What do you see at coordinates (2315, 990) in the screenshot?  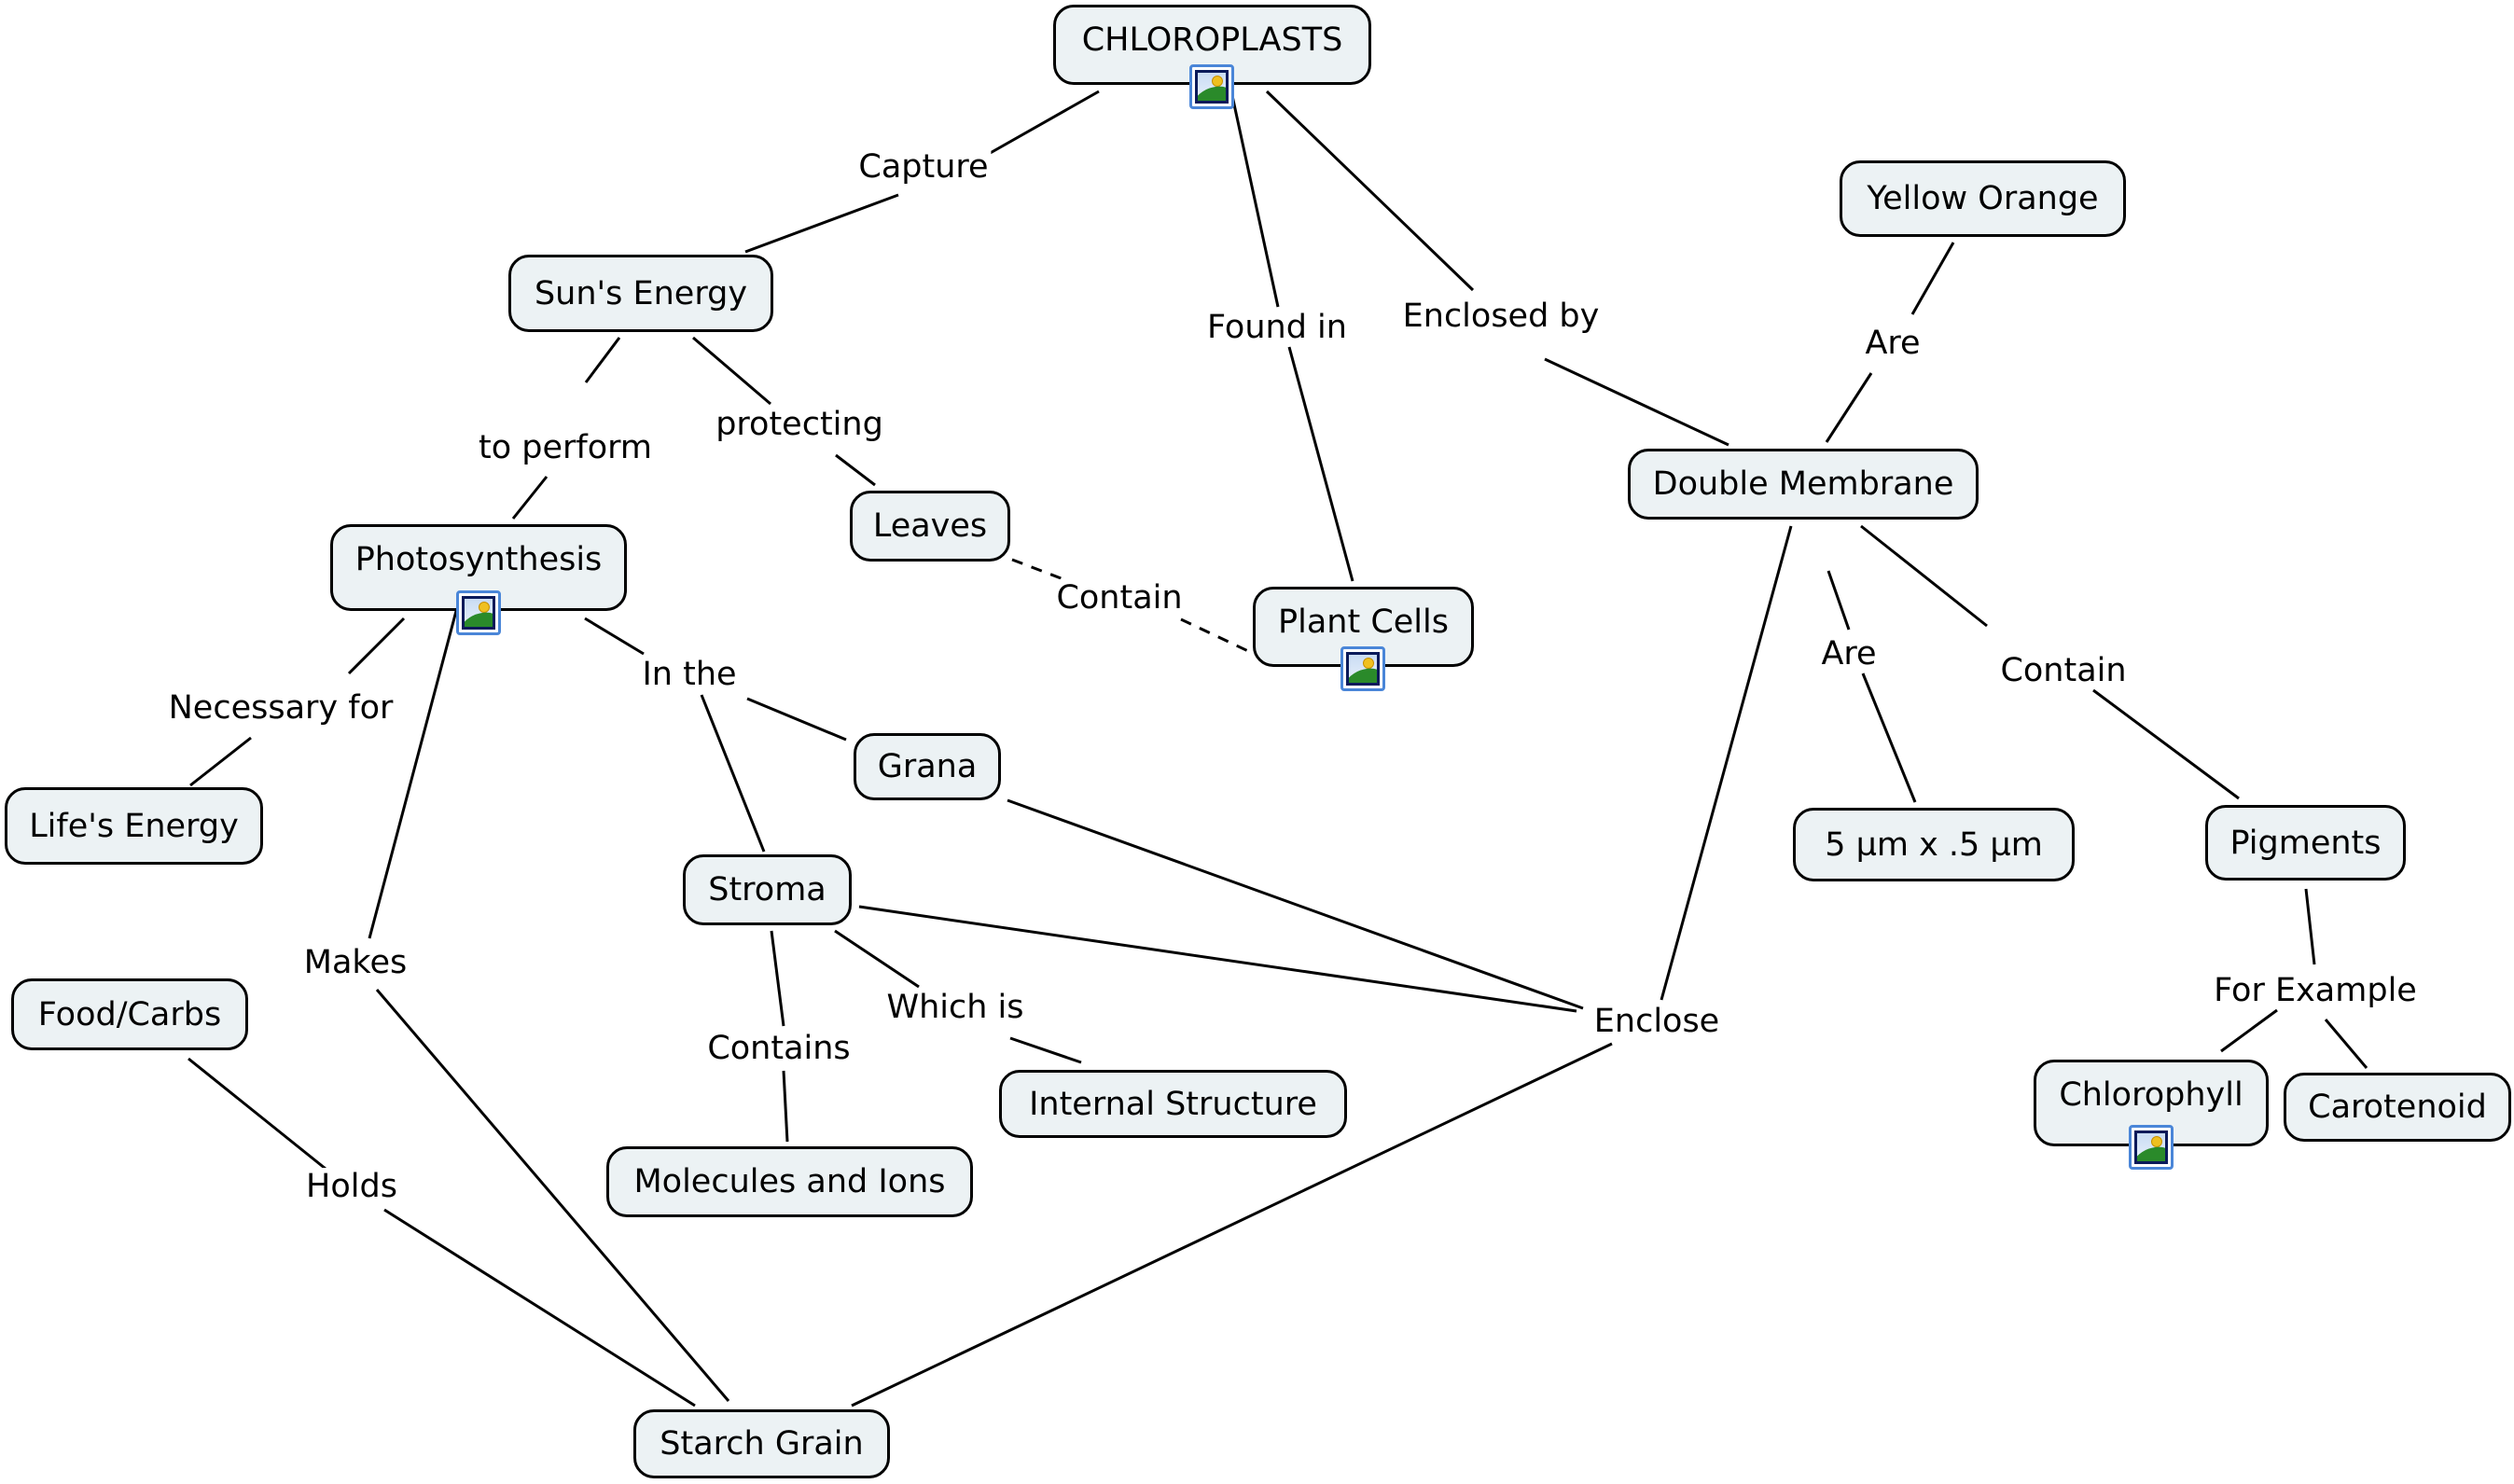 I see `linking-phrase-for-example: For Example` at bounding box center [2315, 990].